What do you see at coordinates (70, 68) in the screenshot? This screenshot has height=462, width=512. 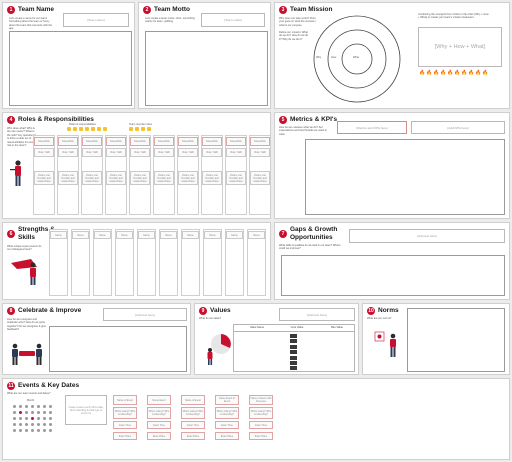 I see `team-name-canvas` at bounding box center [70, 68].